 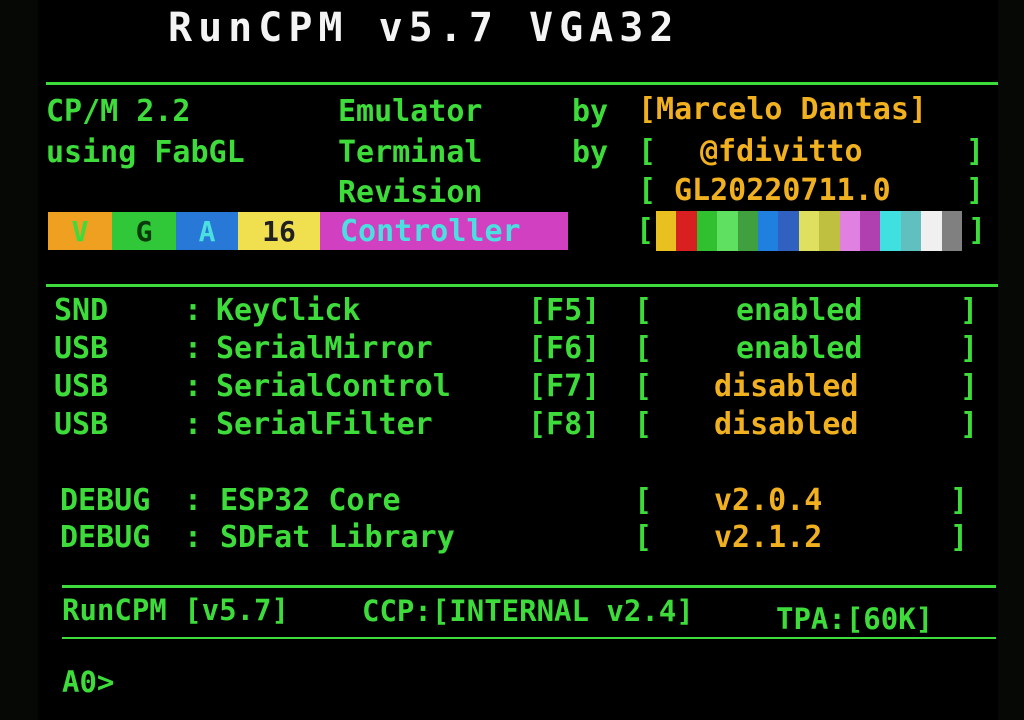 I want to click on setting-device: SND, so click(x=81, y=310).